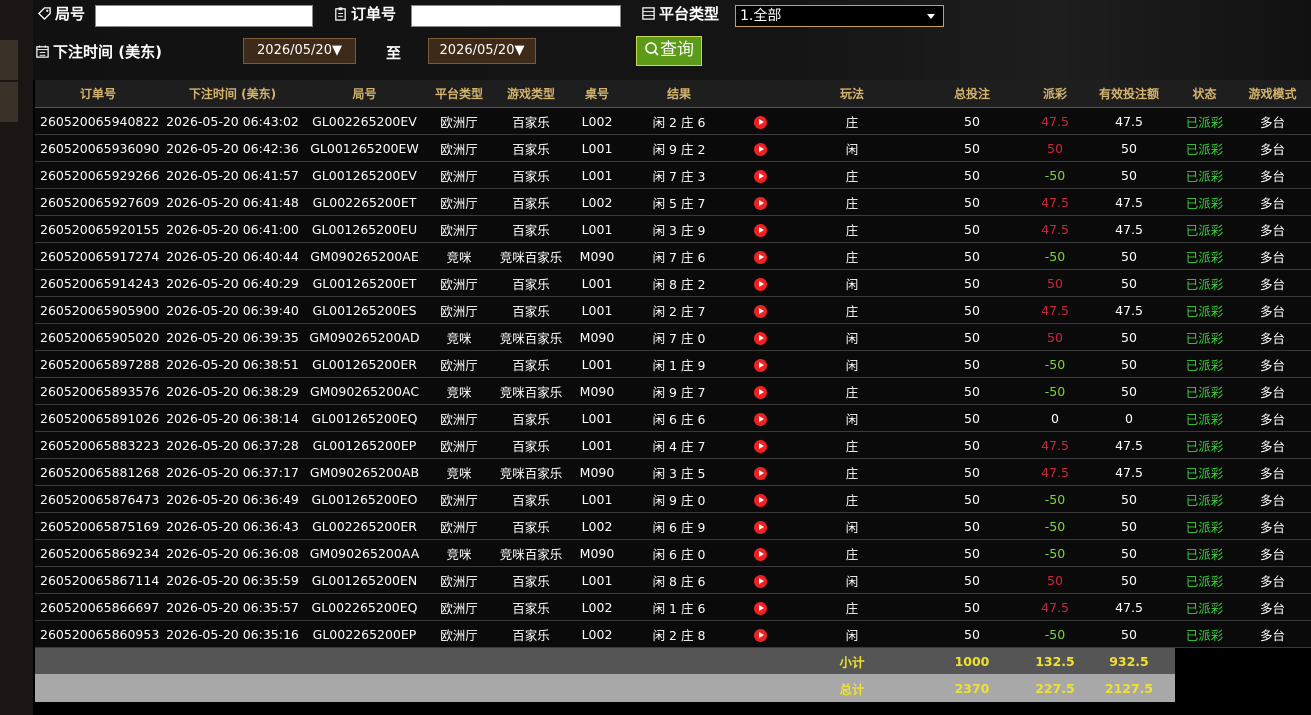 Image resolution: width=1311 pixels, height=715 pixels. What do you see at coordinates (597, 553) in the screenshot?
I see `table-no-cell: M090` at bounding box center [597, 553].